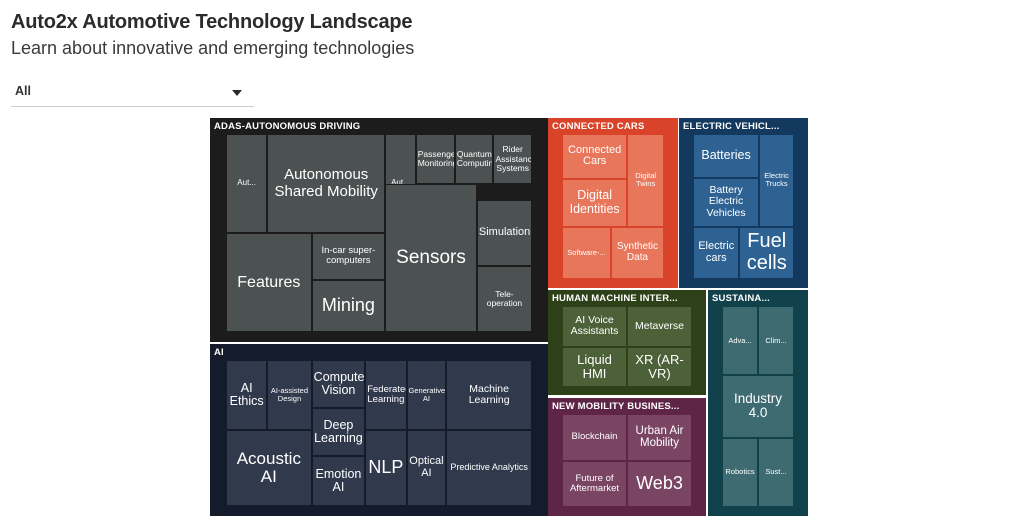 The width and height of the screenshot is (1020, 527). What do you see at coordinates (659, 483) in the screenshot?
I see `treemap-tile: Web3` at bounding box center [659, 483].